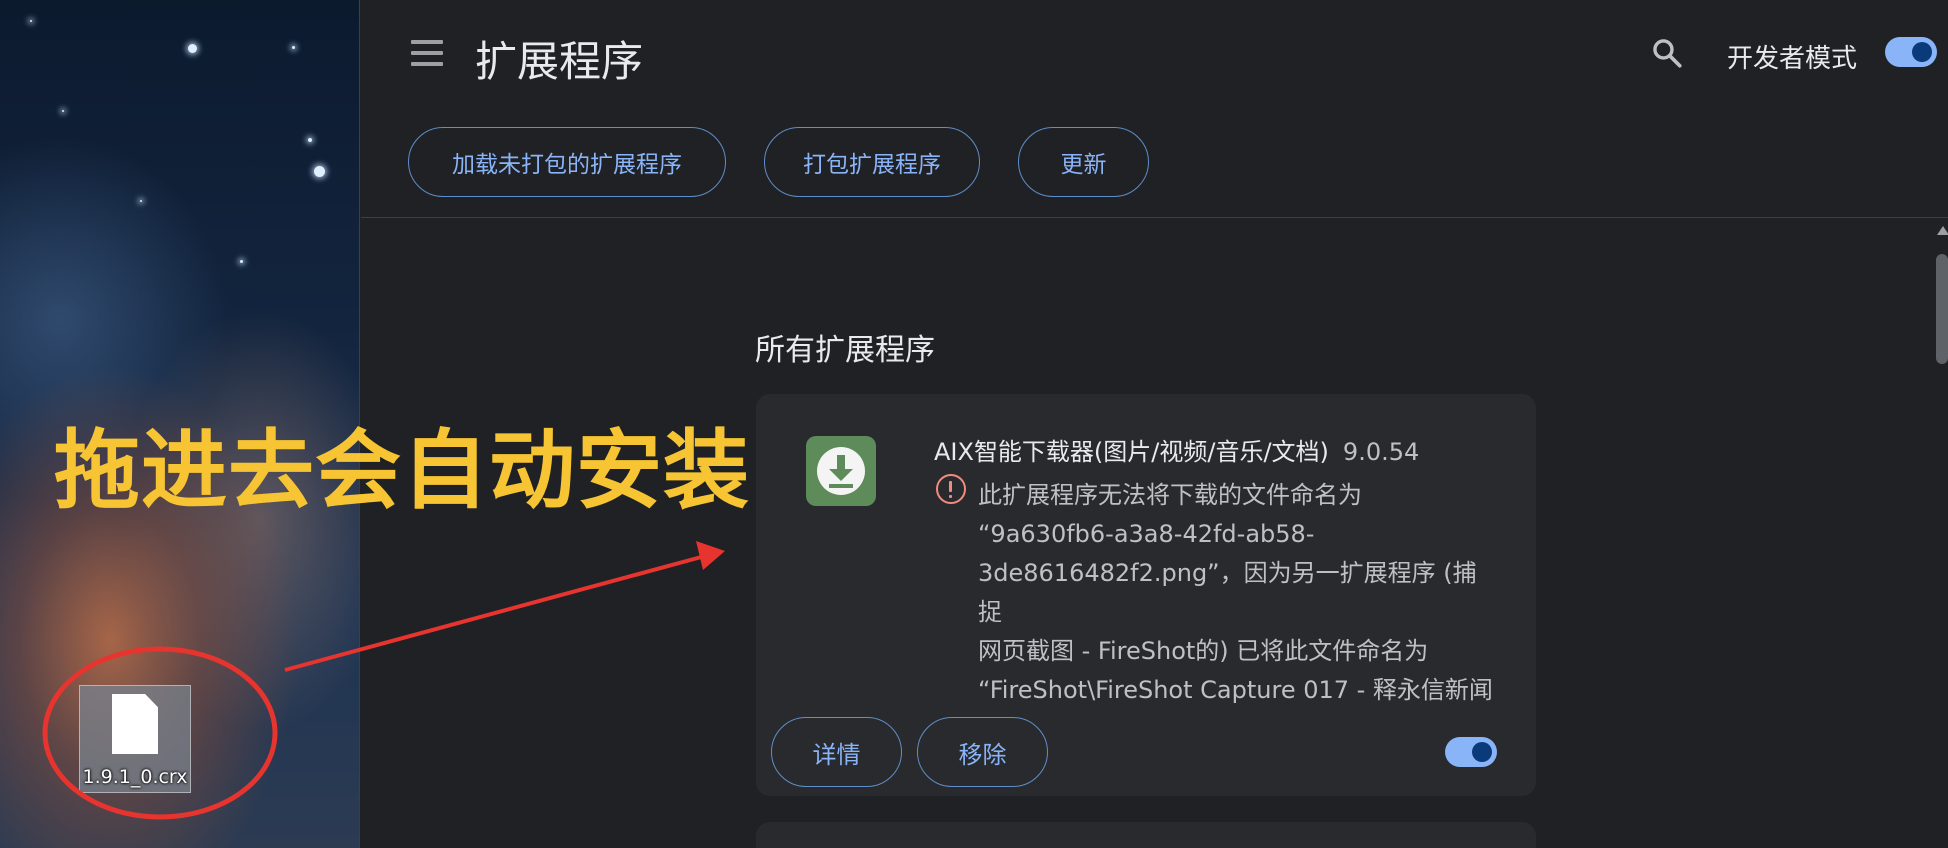 This screenshot has height=848, width=1948. I want to click on red-circle-annotation, so click(160, 733).